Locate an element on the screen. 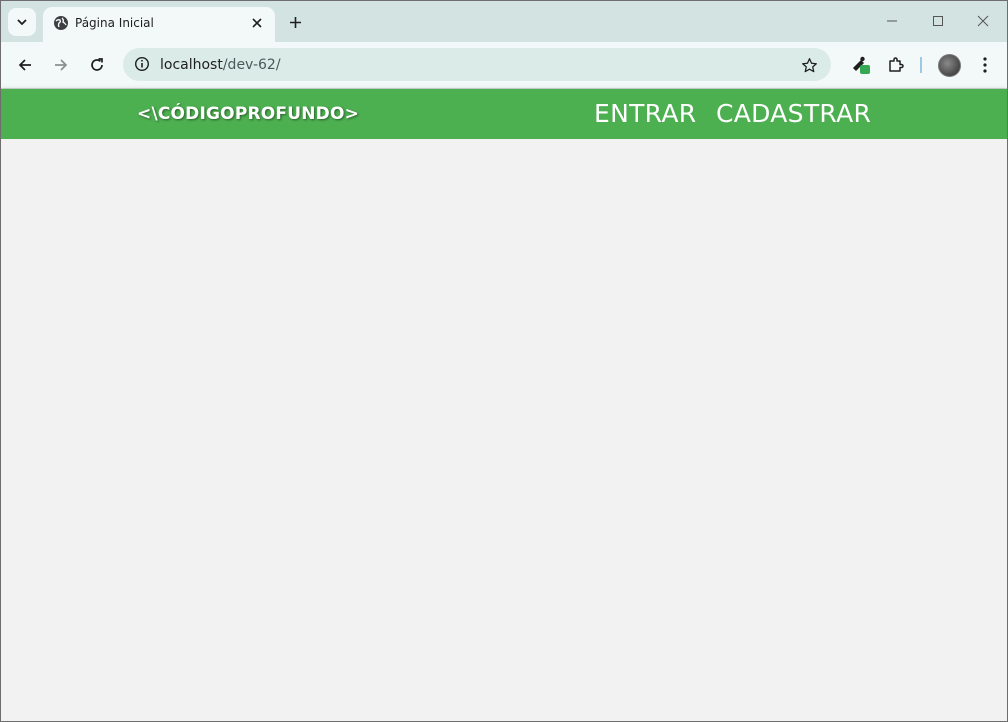 Image resolution: width=1008 pixels, height=722 pixels. tab-active: Página Inicial is located at coordinates (159, 24).